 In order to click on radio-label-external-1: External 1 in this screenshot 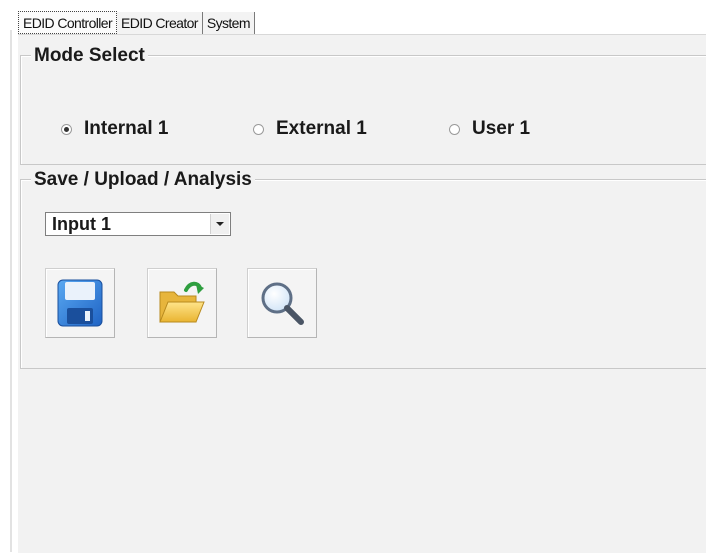, I will do `click(321, 128)`.